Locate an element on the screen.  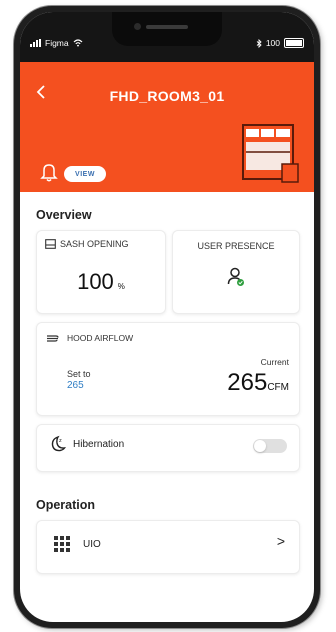
hibernation-toggle is located at coordinates (270, 446).